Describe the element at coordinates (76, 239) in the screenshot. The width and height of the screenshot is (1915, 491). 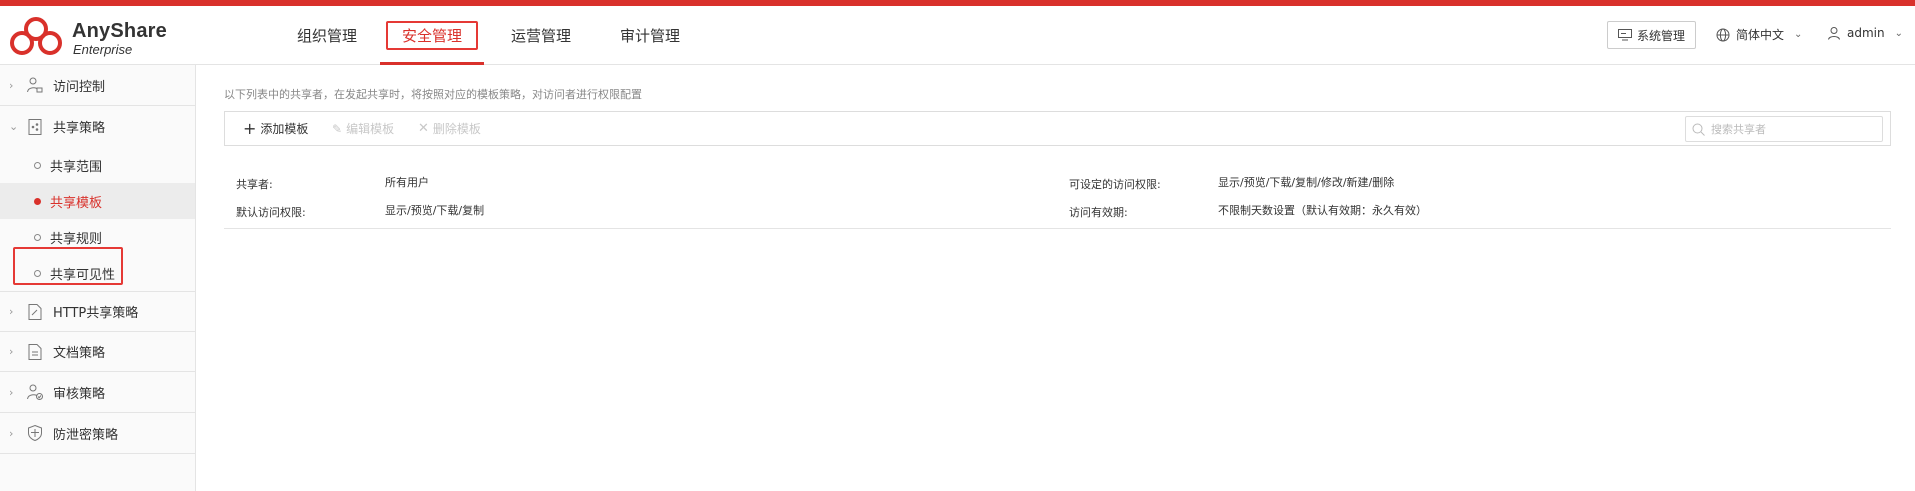
I see `sidebar-subitem-label: 共享规则` at that location.